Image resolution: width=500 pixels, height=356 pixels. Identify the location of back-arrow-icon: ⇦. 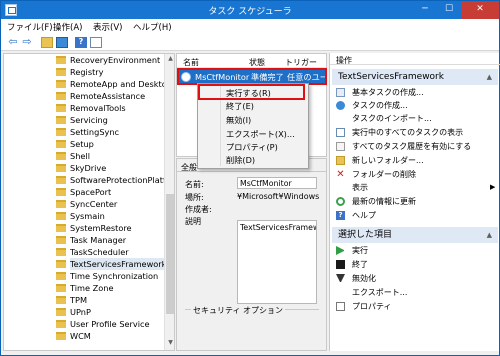
(13, 42).